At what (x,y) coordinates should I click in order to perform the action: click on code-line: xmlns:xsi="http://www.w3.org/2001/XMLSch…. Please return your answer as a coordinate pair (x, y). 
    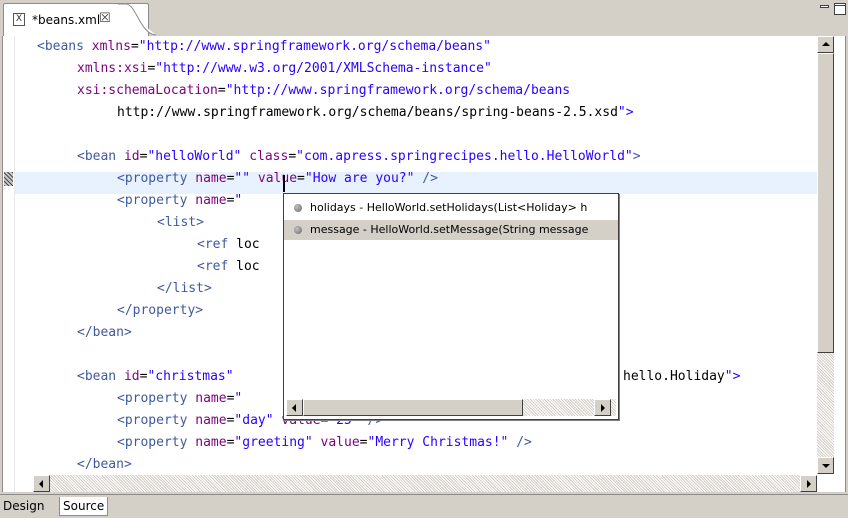
    Looking at the image, I should click on (284, 69).